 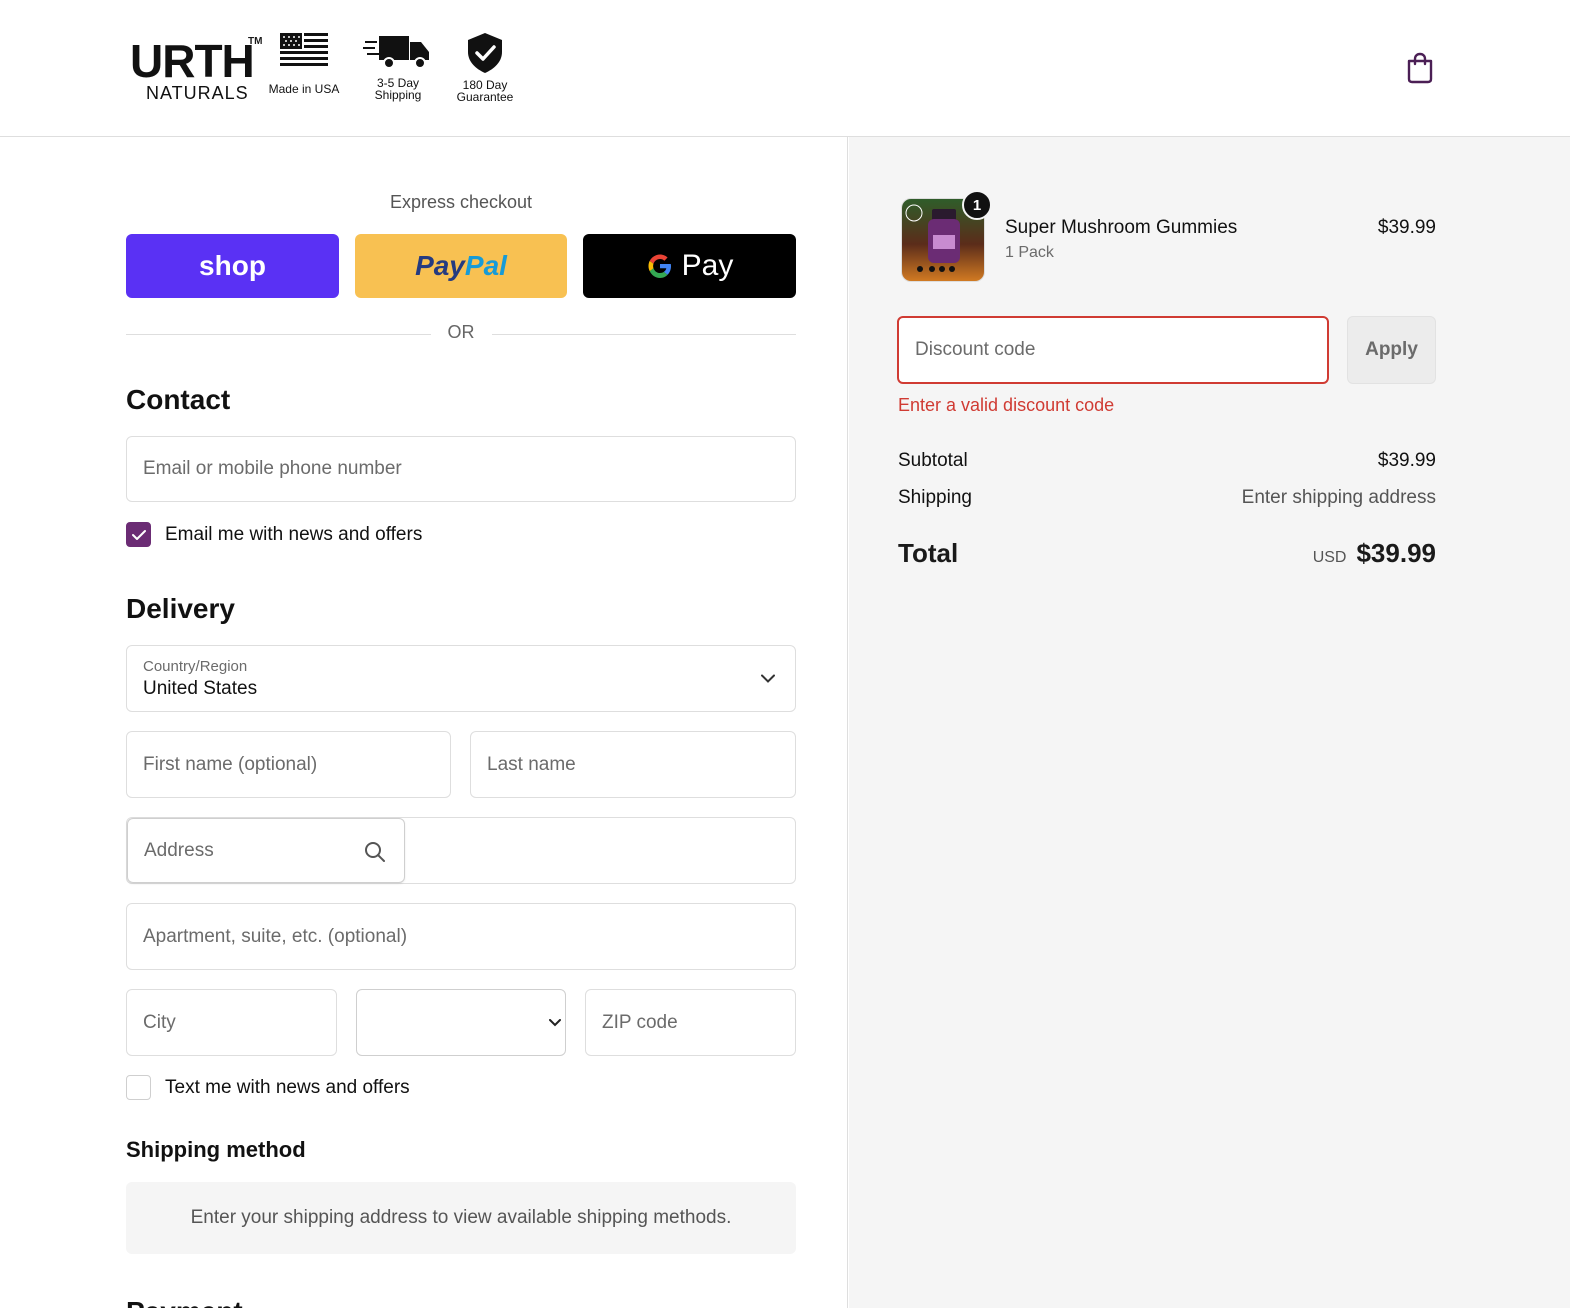 What do you see at coordinates (1121, 227) in the screenshot?
I see `product-name: Super Mushroom Gummies` at bounding box center [1121, 227].